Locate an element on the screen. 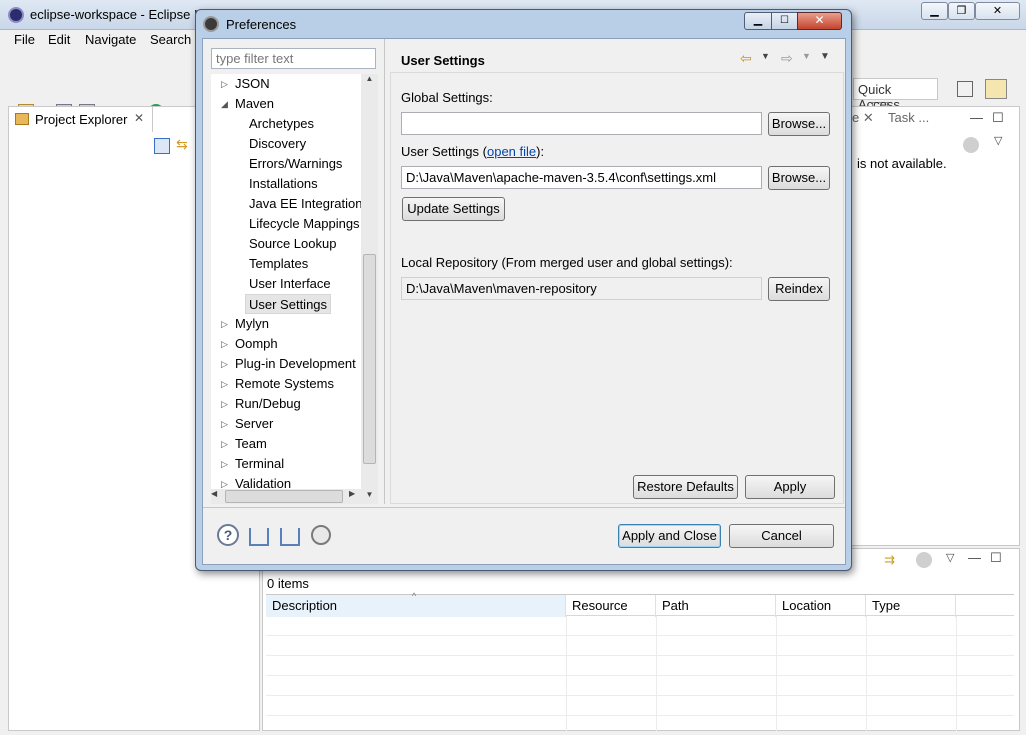 The image size is (1026, 735). open-file-link: open file is located at coordinates (511, 151).